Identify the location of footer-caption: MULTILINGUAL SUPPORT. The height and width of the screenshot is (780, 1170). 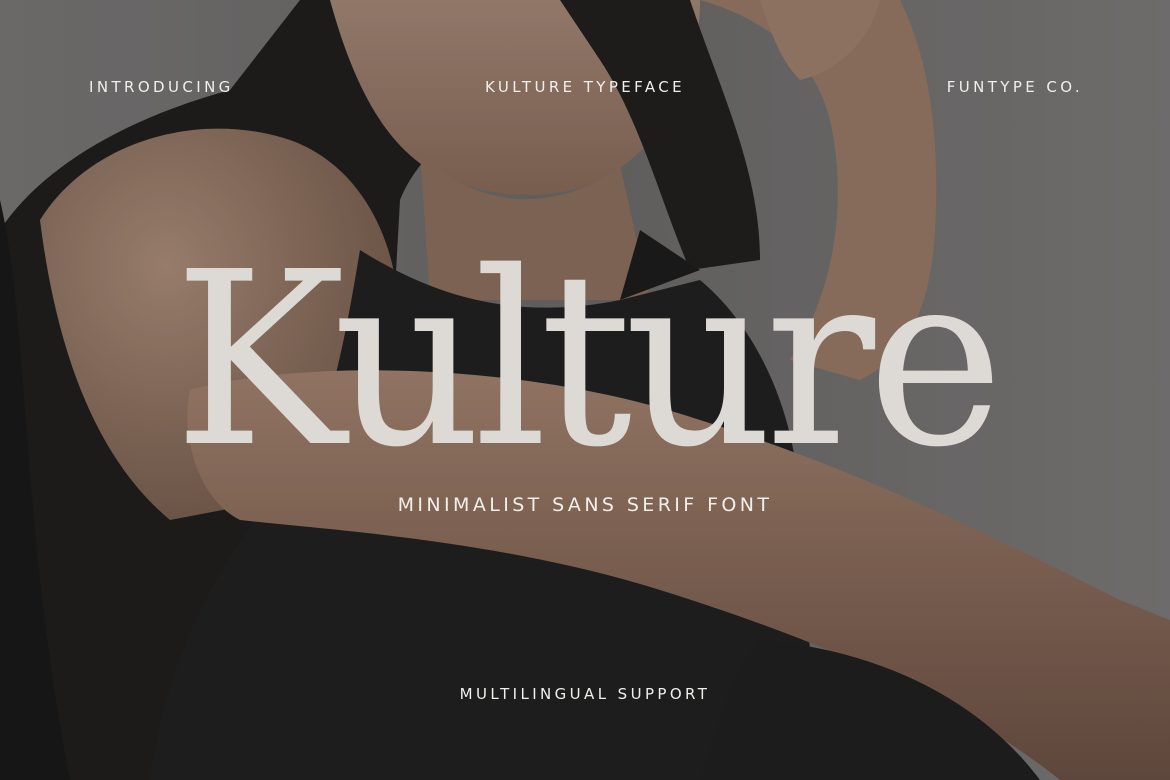
(585, 694).